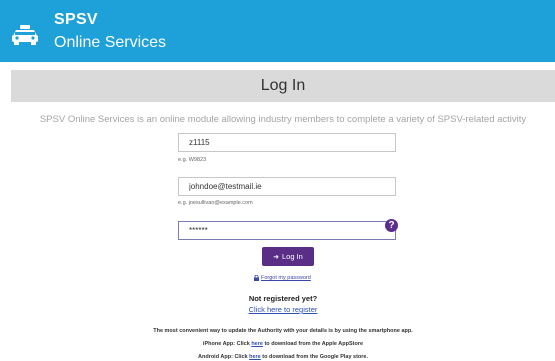  Describe the element at coordinates (287, 230) in the screenshot. I see `password-input` at that location.